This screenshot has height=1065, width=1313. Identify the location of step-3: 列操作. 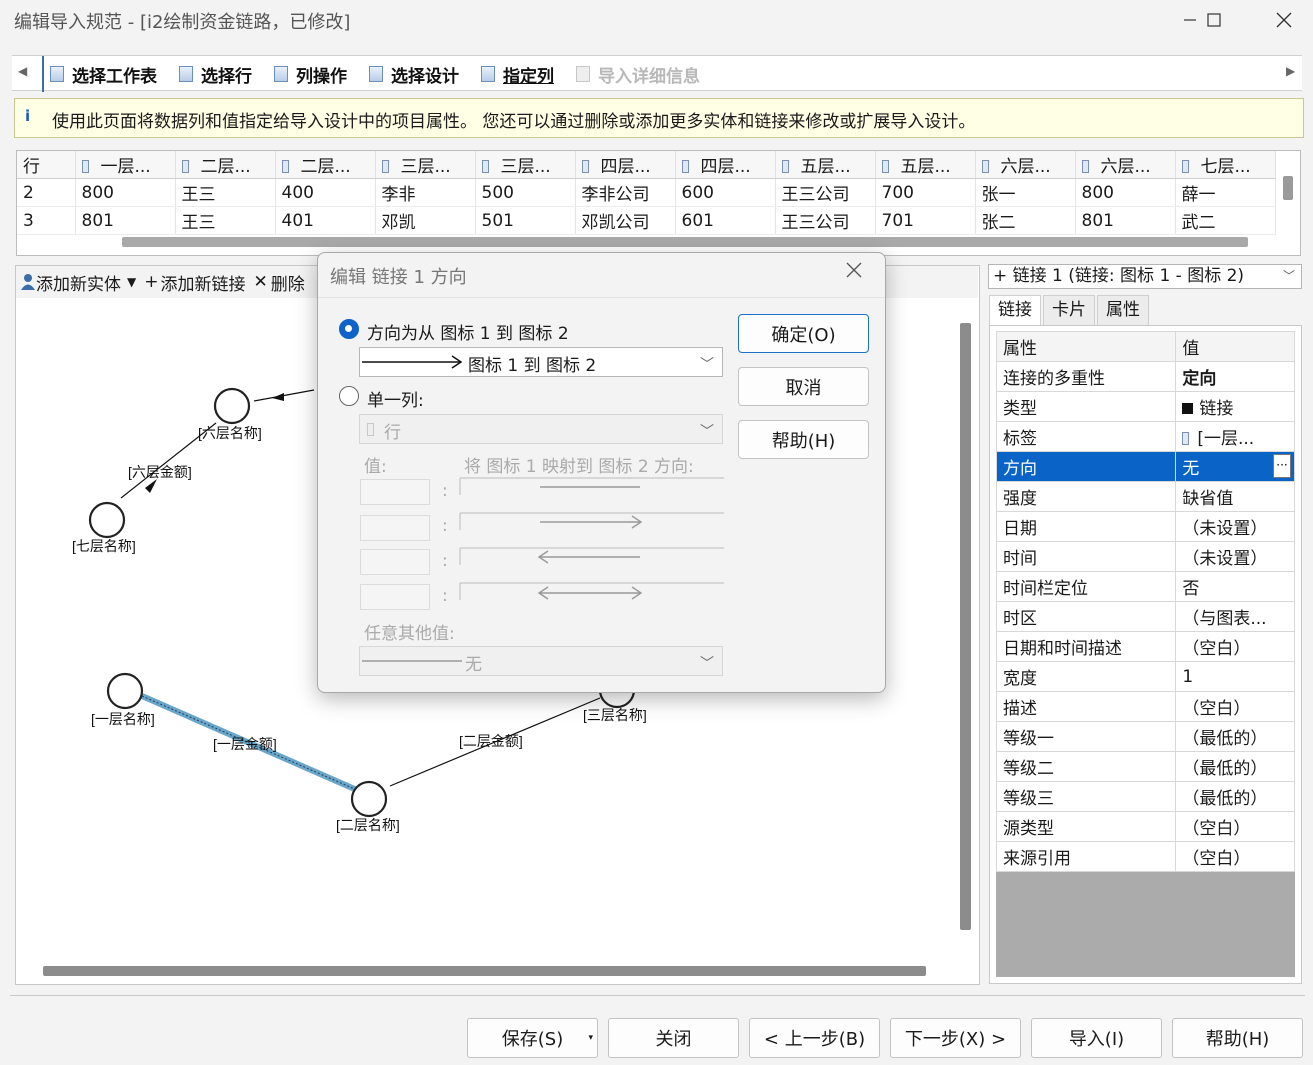
(310, 74).